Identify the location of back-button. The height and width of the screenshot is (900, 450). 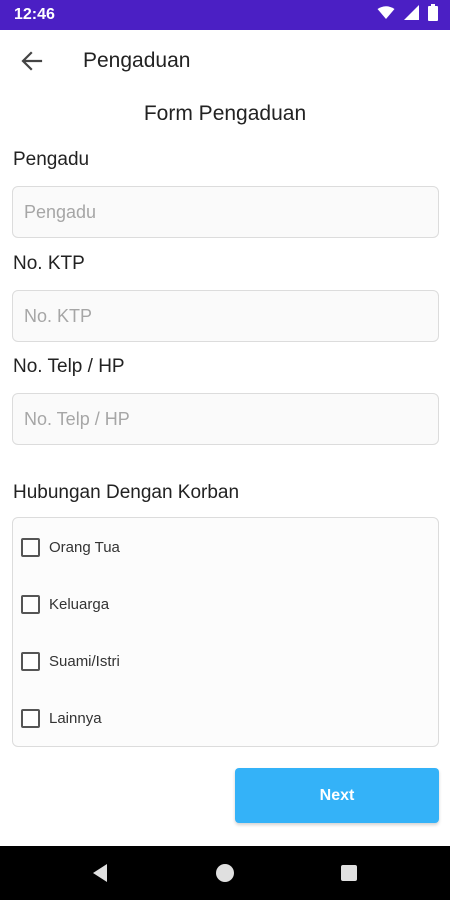
(32, 61).